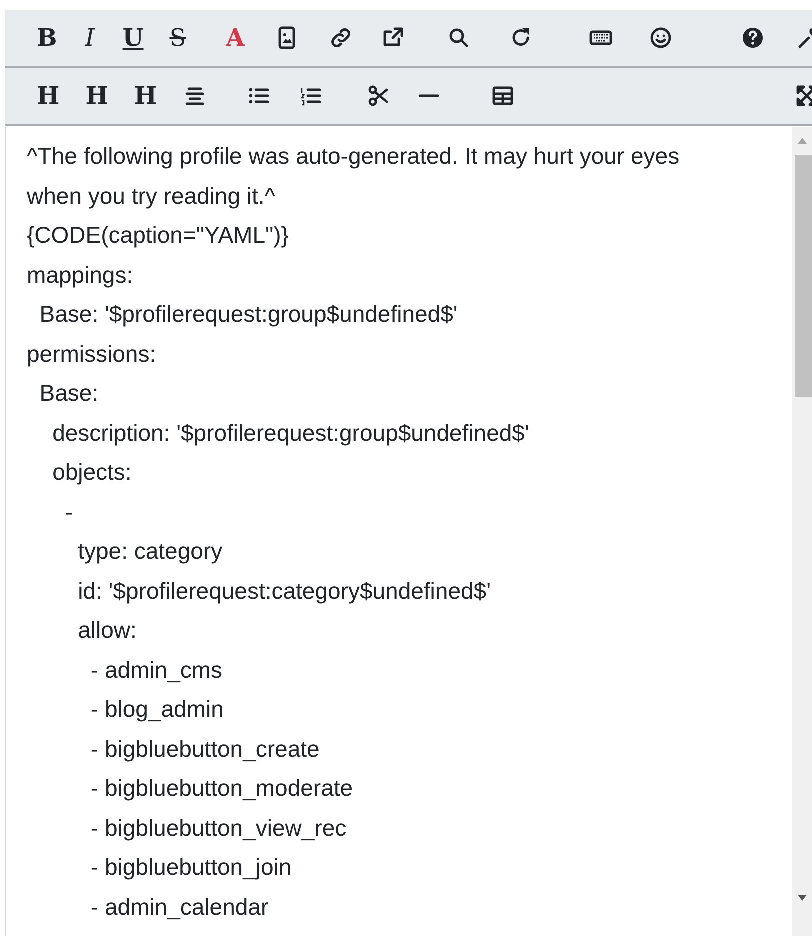 Image resolution: width=812 pixels, height=936 pixels. I want to click on editor-text-line: - blog_admin, so click(157, 709).